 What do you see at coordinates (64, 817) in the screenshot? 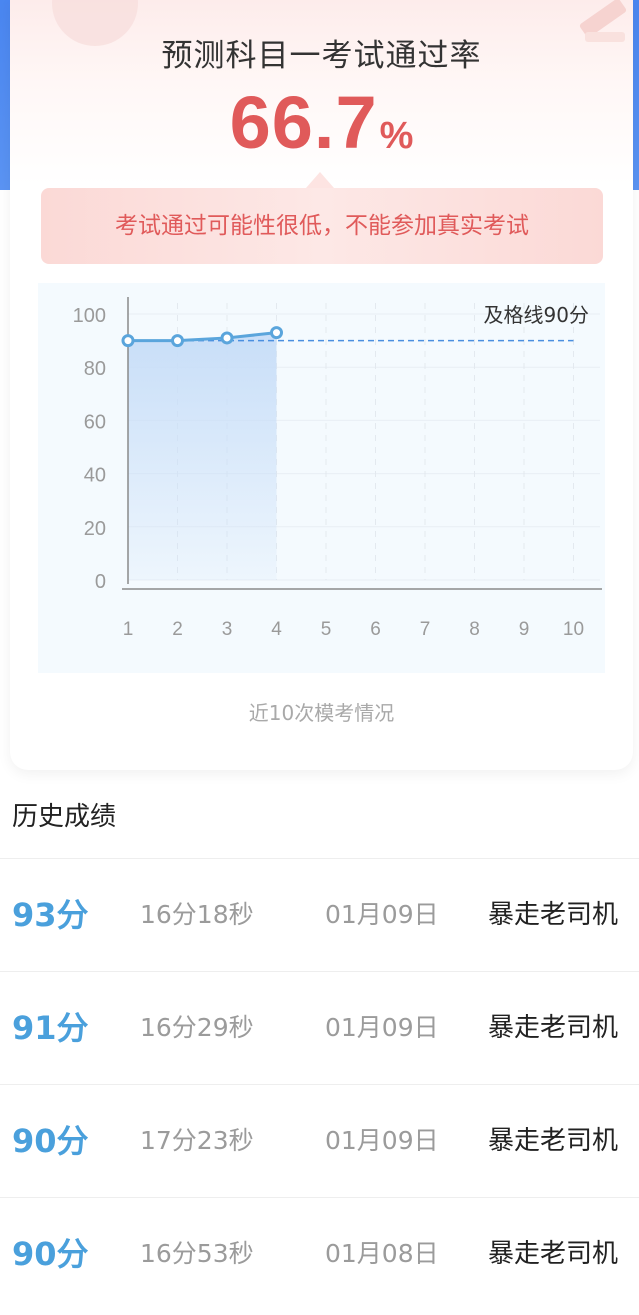
I see `history-section-title: 历史成绩` at bounding box center [64, 817].